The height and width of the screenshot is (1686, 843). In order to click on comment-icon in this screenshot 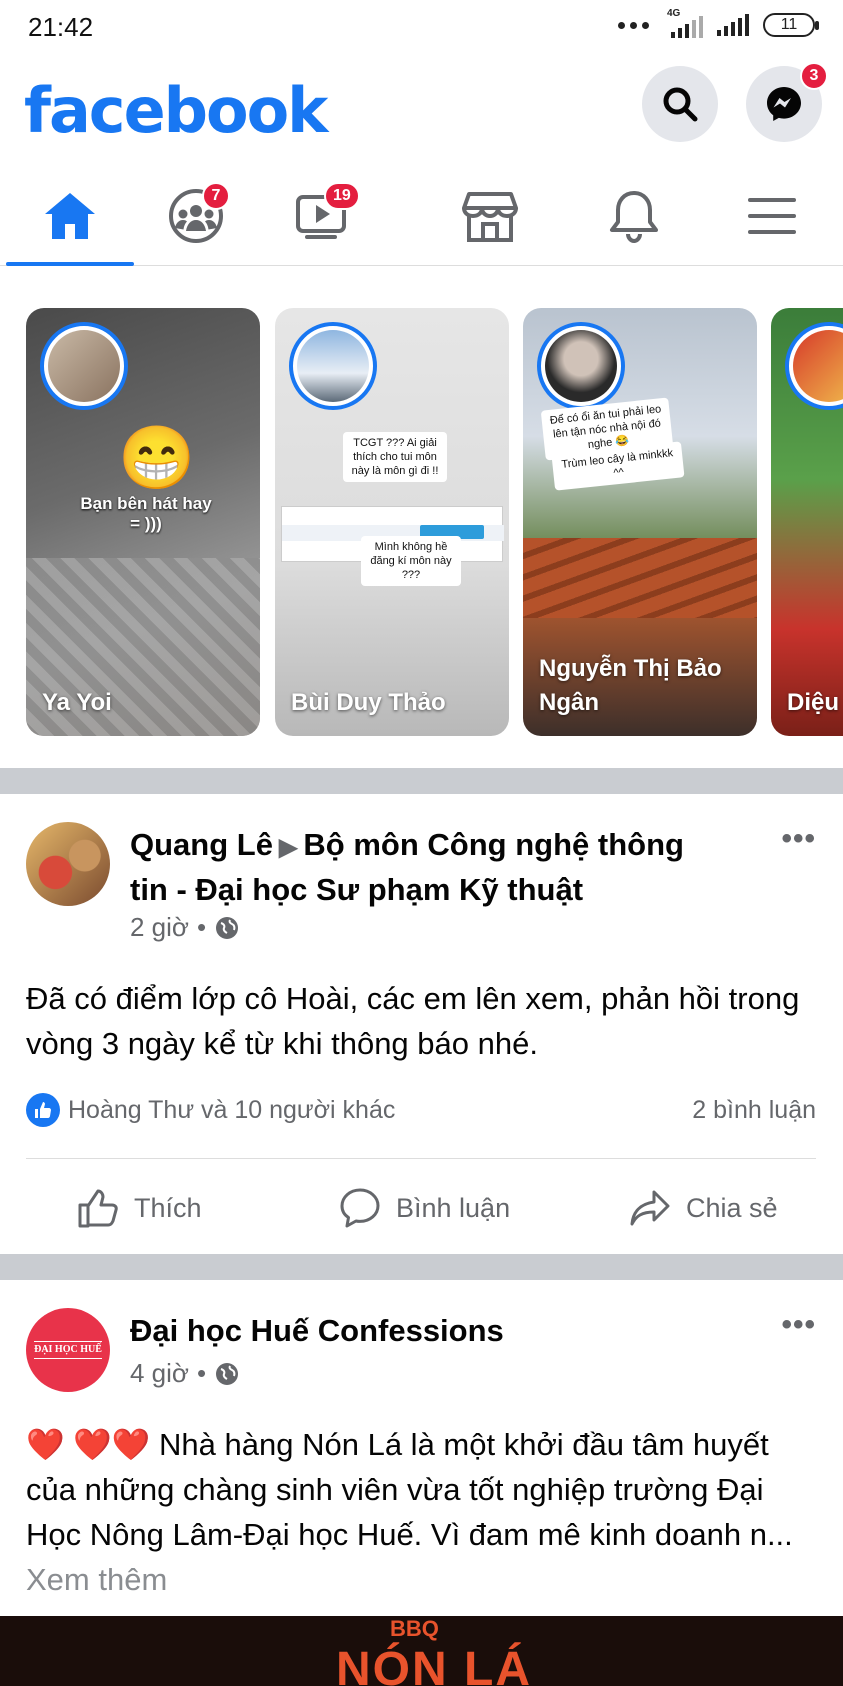, I will do `click(360, 1208)`.